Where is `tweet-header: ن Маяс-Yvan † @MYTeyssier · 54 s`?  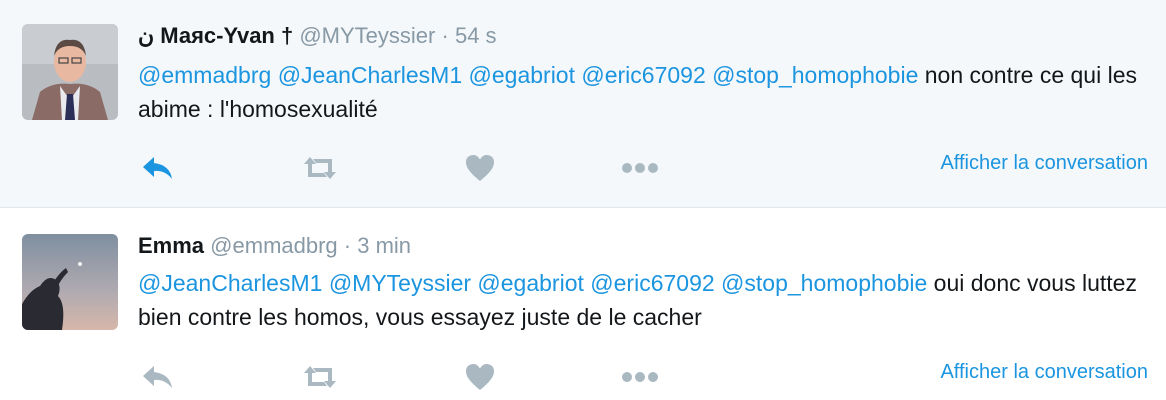
tweet-header: ن Маяс-Yvan † @MYTeyssier · 54 s is located at coordinates (317, 36).